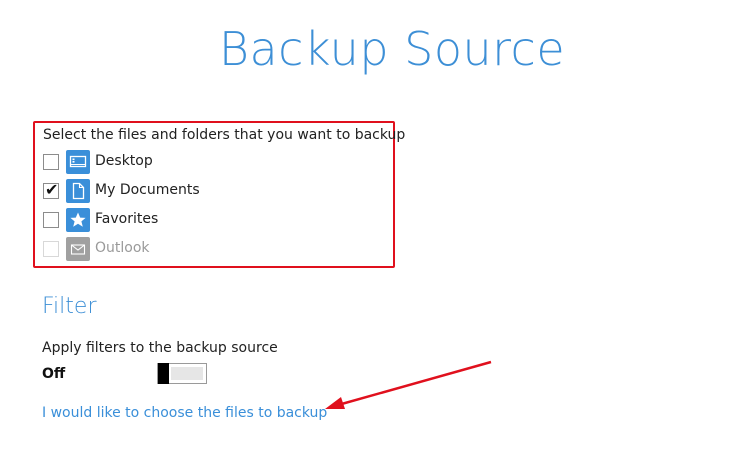 The height and width of the screenshot is (449, 745). I want to click on favorites-checkbox, so click(51, 220).